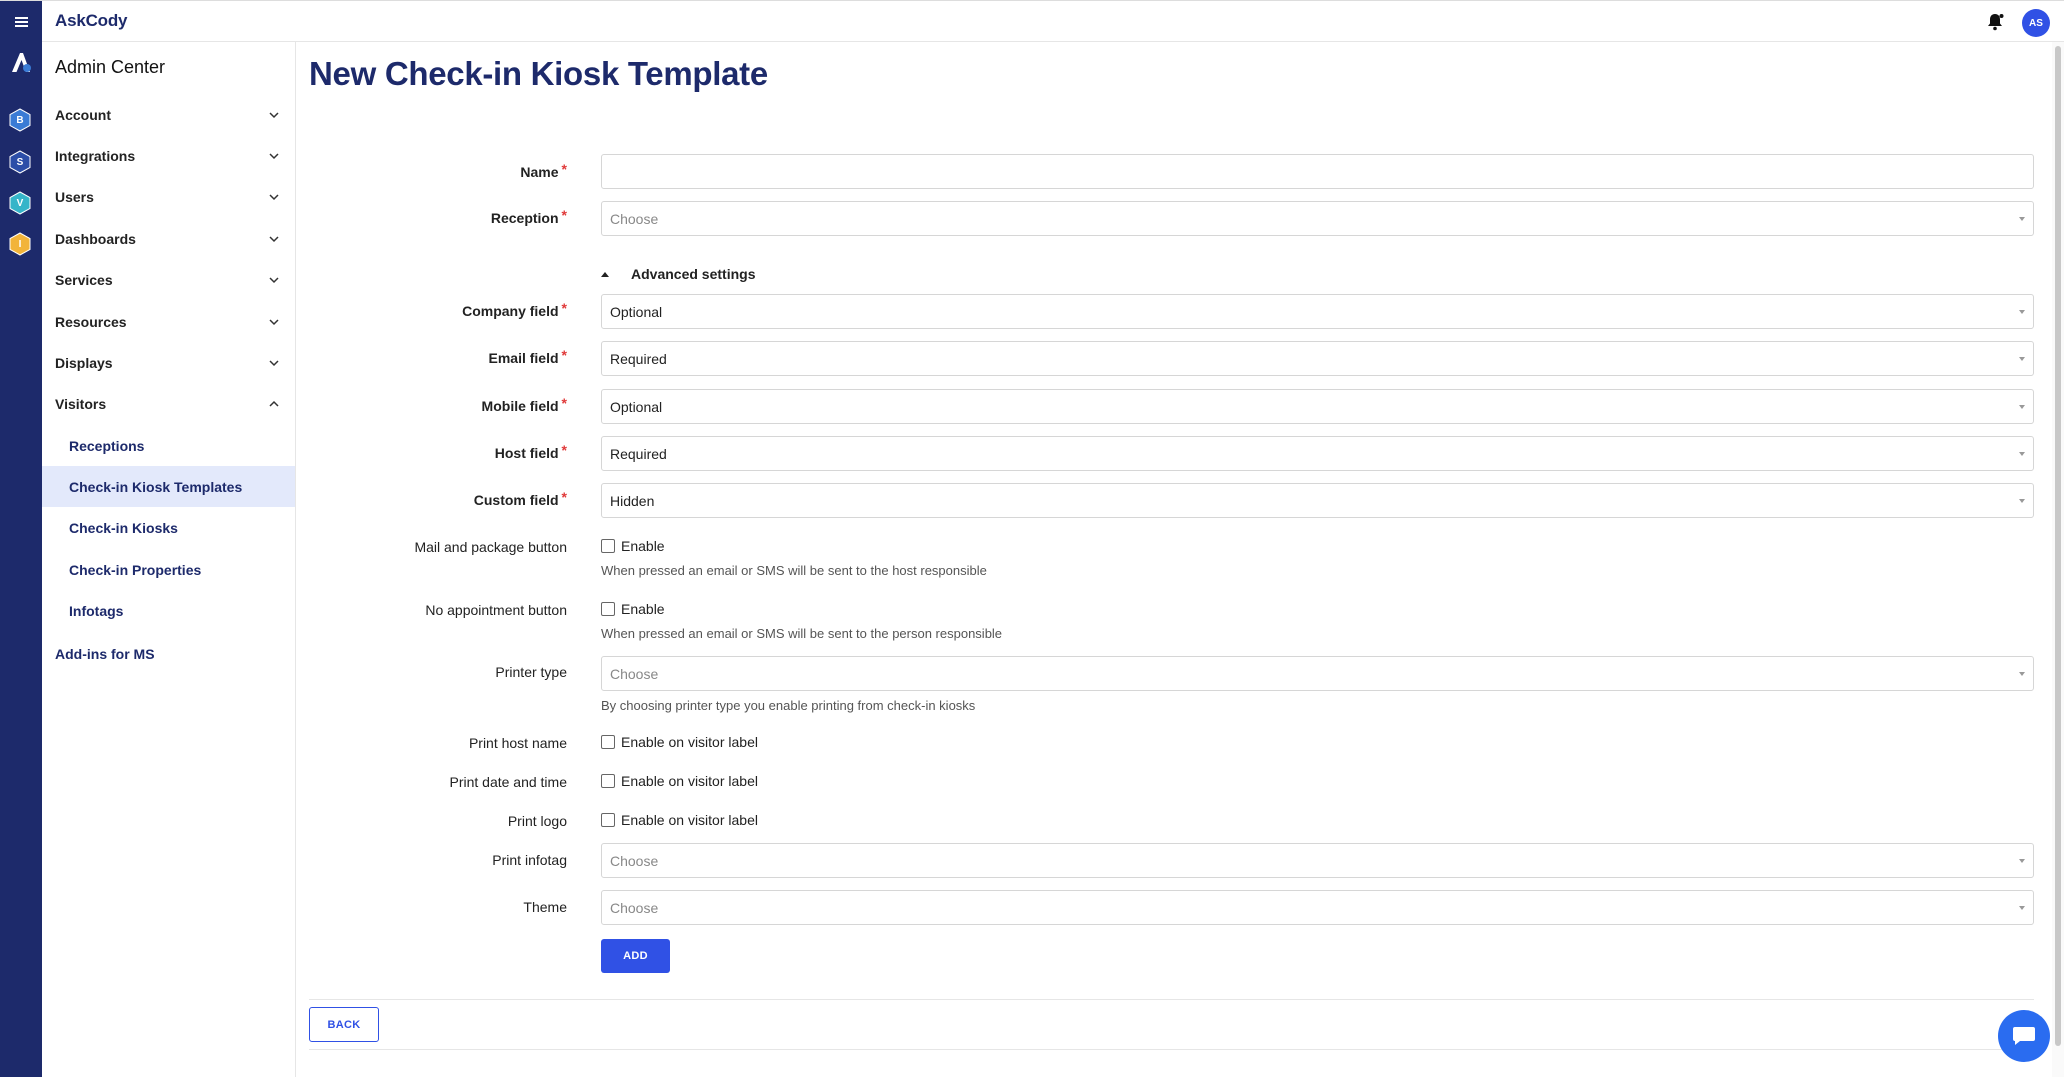 This screenshot has width=2064, height=1077. Describe the element at coordinates (1317, 860) in the screenshot. I see `print-infotag-select: Choose` at that location.